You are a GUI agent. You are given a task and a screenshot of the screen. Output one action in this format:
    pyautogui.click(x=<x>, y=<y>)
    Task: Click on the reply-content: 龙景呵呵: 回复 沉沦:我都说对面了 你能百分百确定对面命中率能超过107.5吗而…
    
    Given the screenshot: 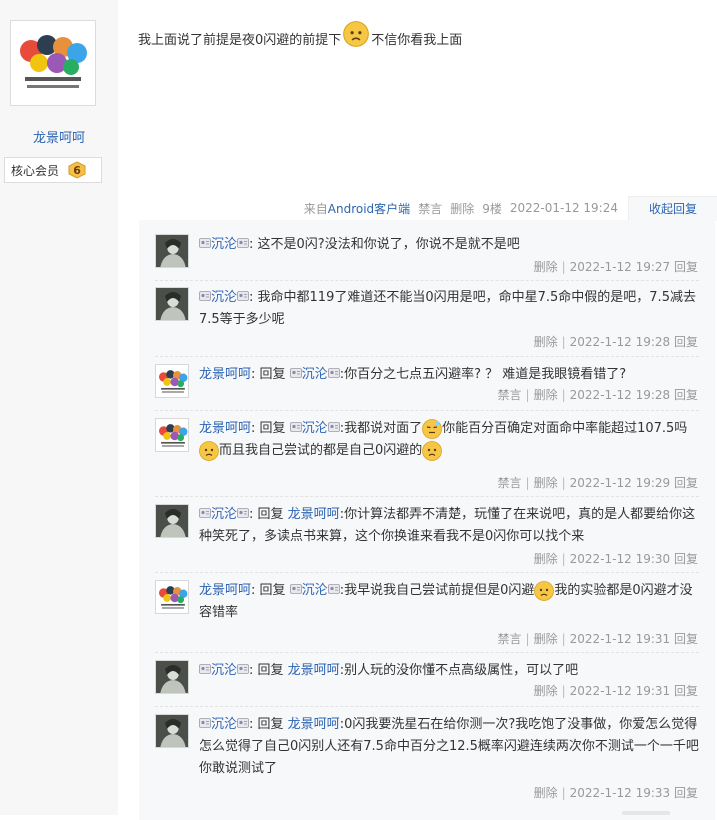 What is the action you would take?
    pyautogui.click(x=449, y=440)
    